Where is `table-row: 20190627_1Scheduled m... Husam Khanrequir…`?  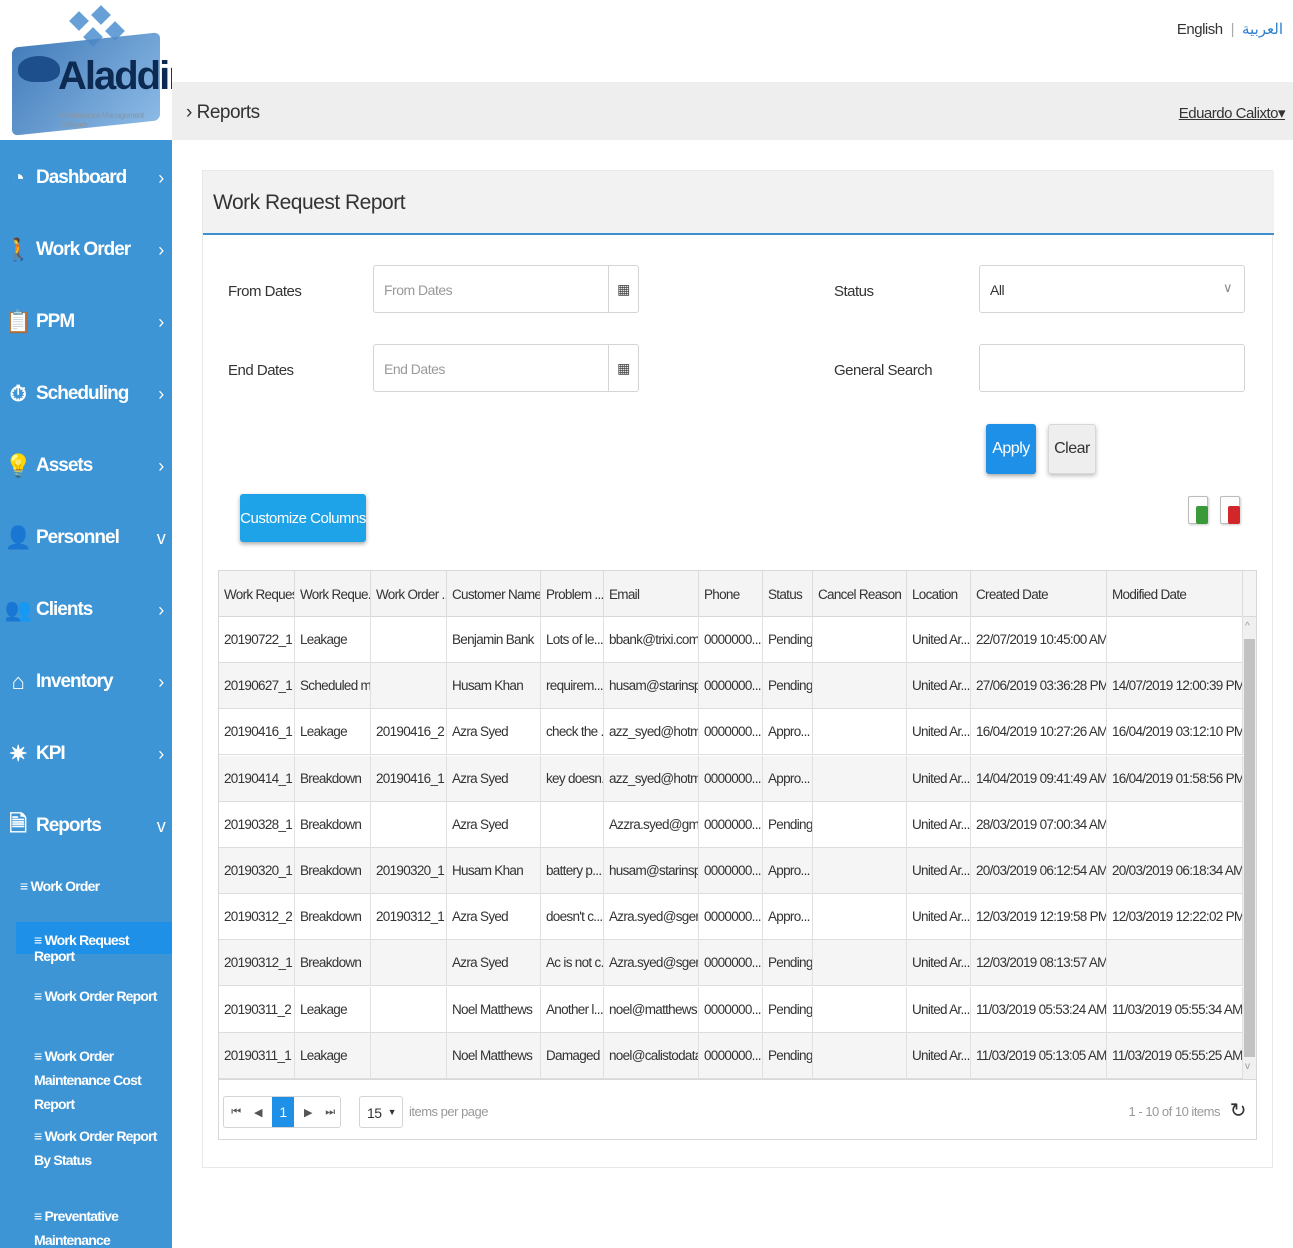
table-row: 20190627_1Scheduled m... Husam Khanrequir… is located at coordinates (731, 686).